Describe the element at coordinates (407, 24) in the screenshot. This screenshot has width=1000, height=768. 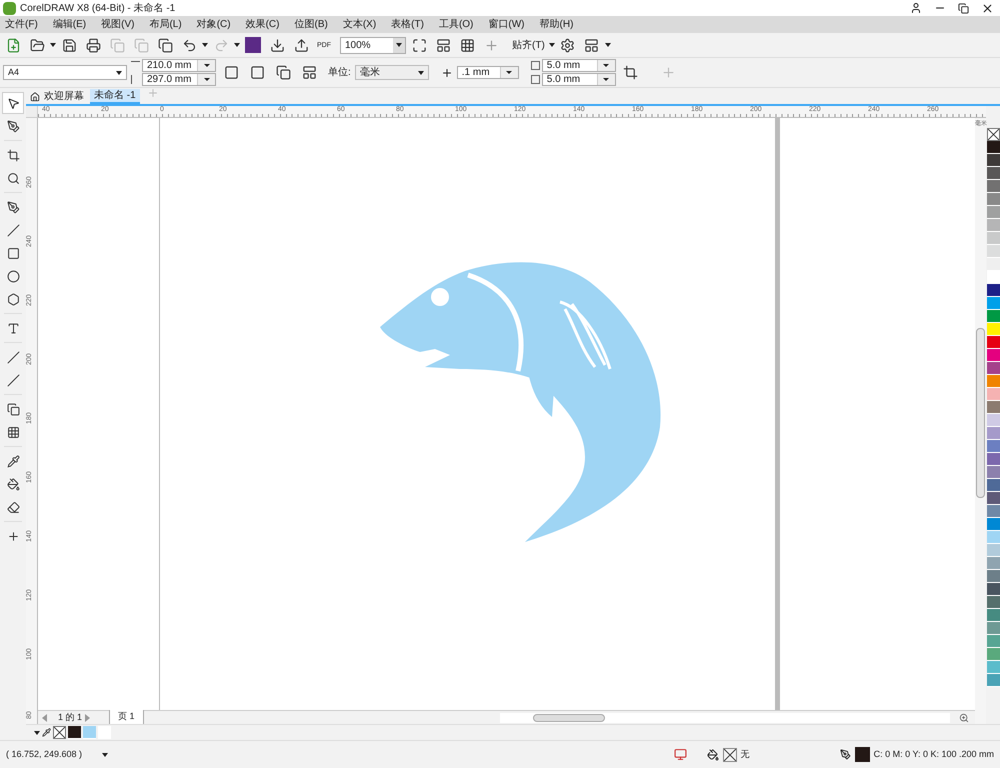
I see `menu-item: 表格(T)` at that location.